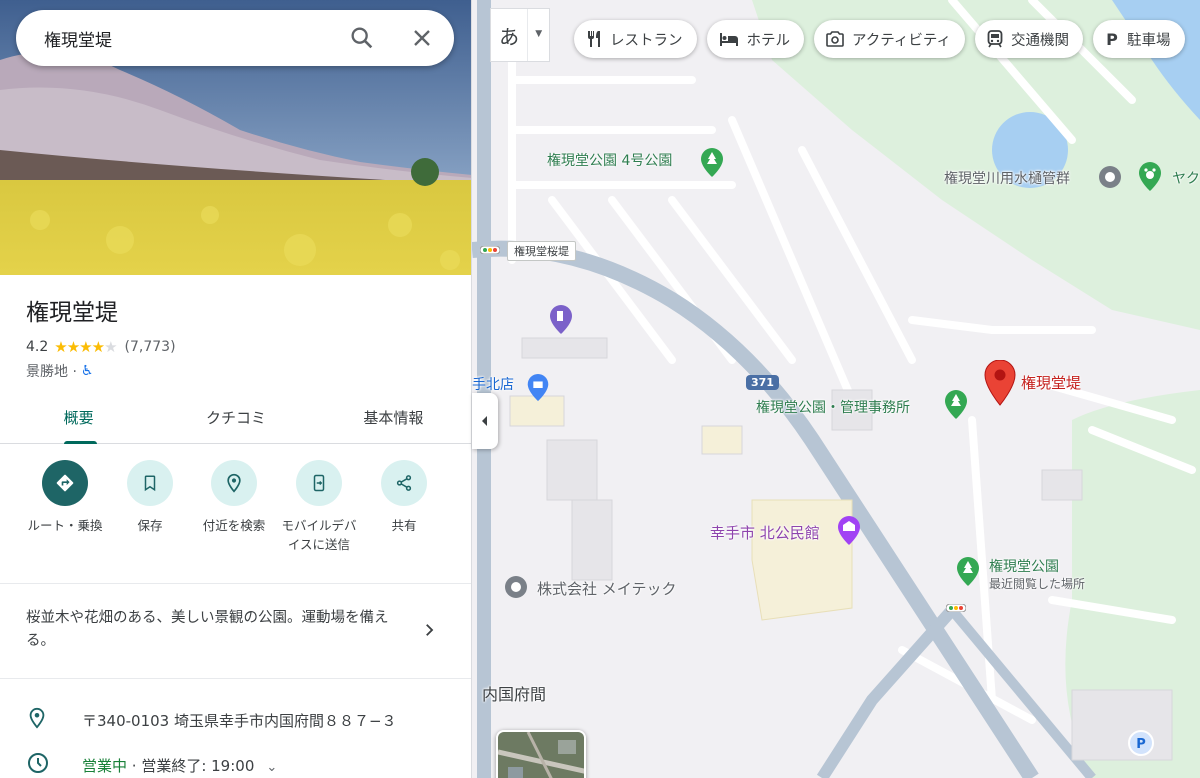 This screenshot has width=1200, height=778. Describe the element at coordinates (762, 382) in the screenshot. I see `route-shield: 371` at that location.